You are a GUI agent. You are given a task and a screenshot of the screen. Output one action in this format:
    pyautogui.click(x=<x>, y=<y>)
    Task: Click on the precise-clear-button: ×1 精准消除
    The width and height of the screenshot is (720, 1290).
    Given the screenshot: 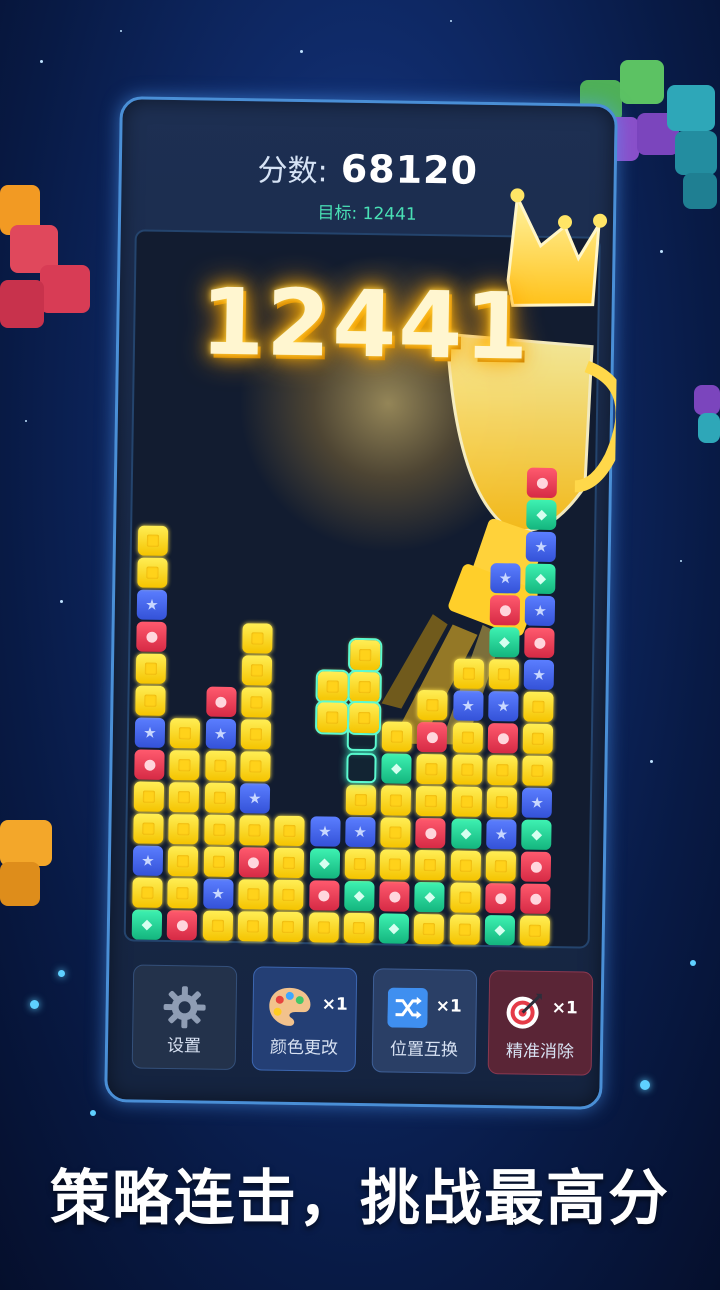 What is the action you would take?
    pyautogui.click(x=540, y=1023)
    